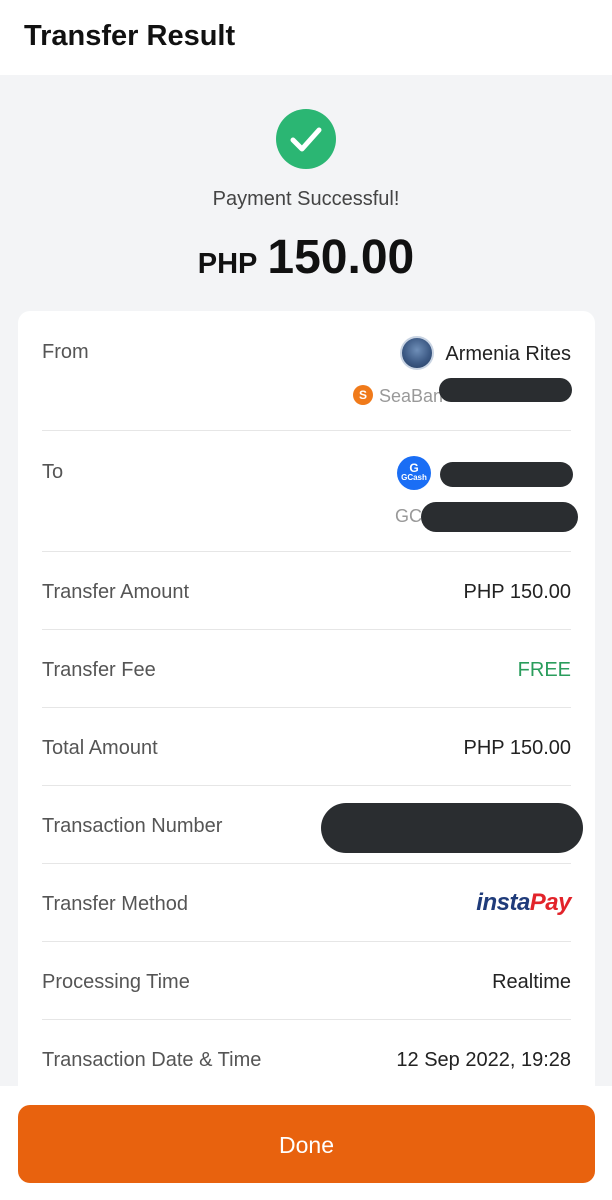  Describe the element at coordinates (341, 257) in the screenshot. I see `amount-value: 150.00` at that location.